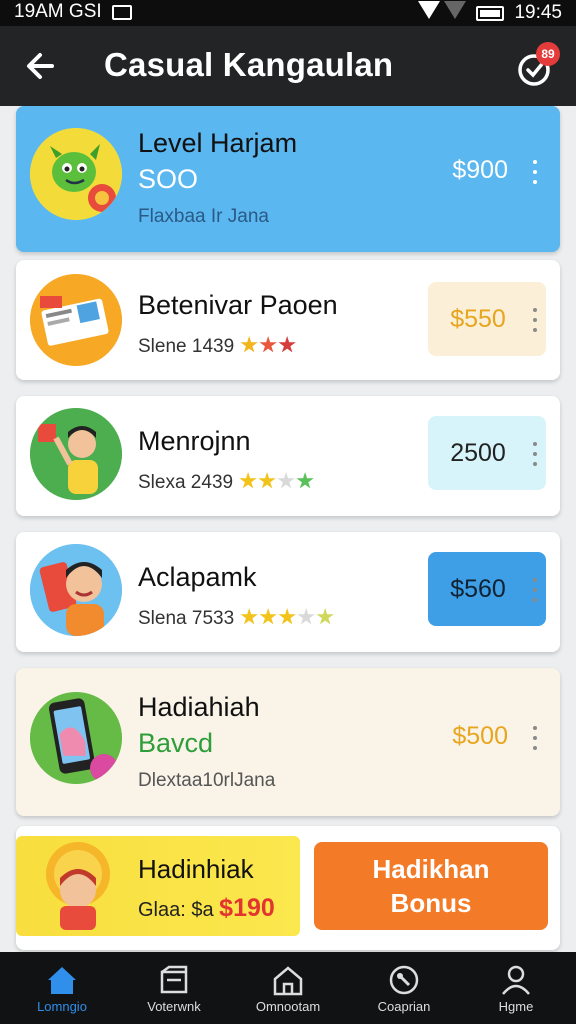 Image resolution: width=576 pixels, height=1024 pixels. Describe the element at coordinates (186, 618) in the screenshot. I see `card-meta-text: Slena 7533` at that location.